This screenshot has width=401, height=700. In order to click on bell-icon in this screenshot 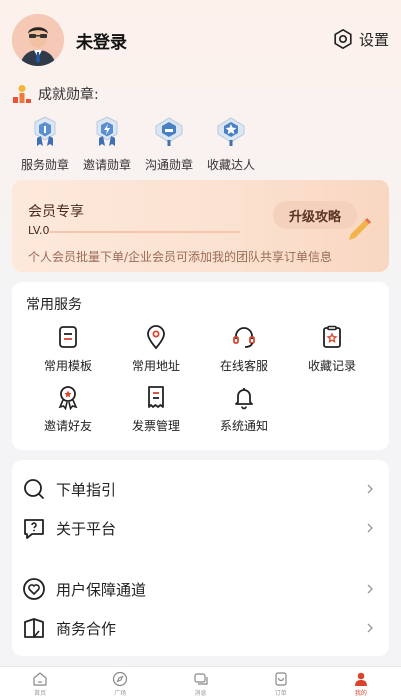, I will do `click(244, 399)`.